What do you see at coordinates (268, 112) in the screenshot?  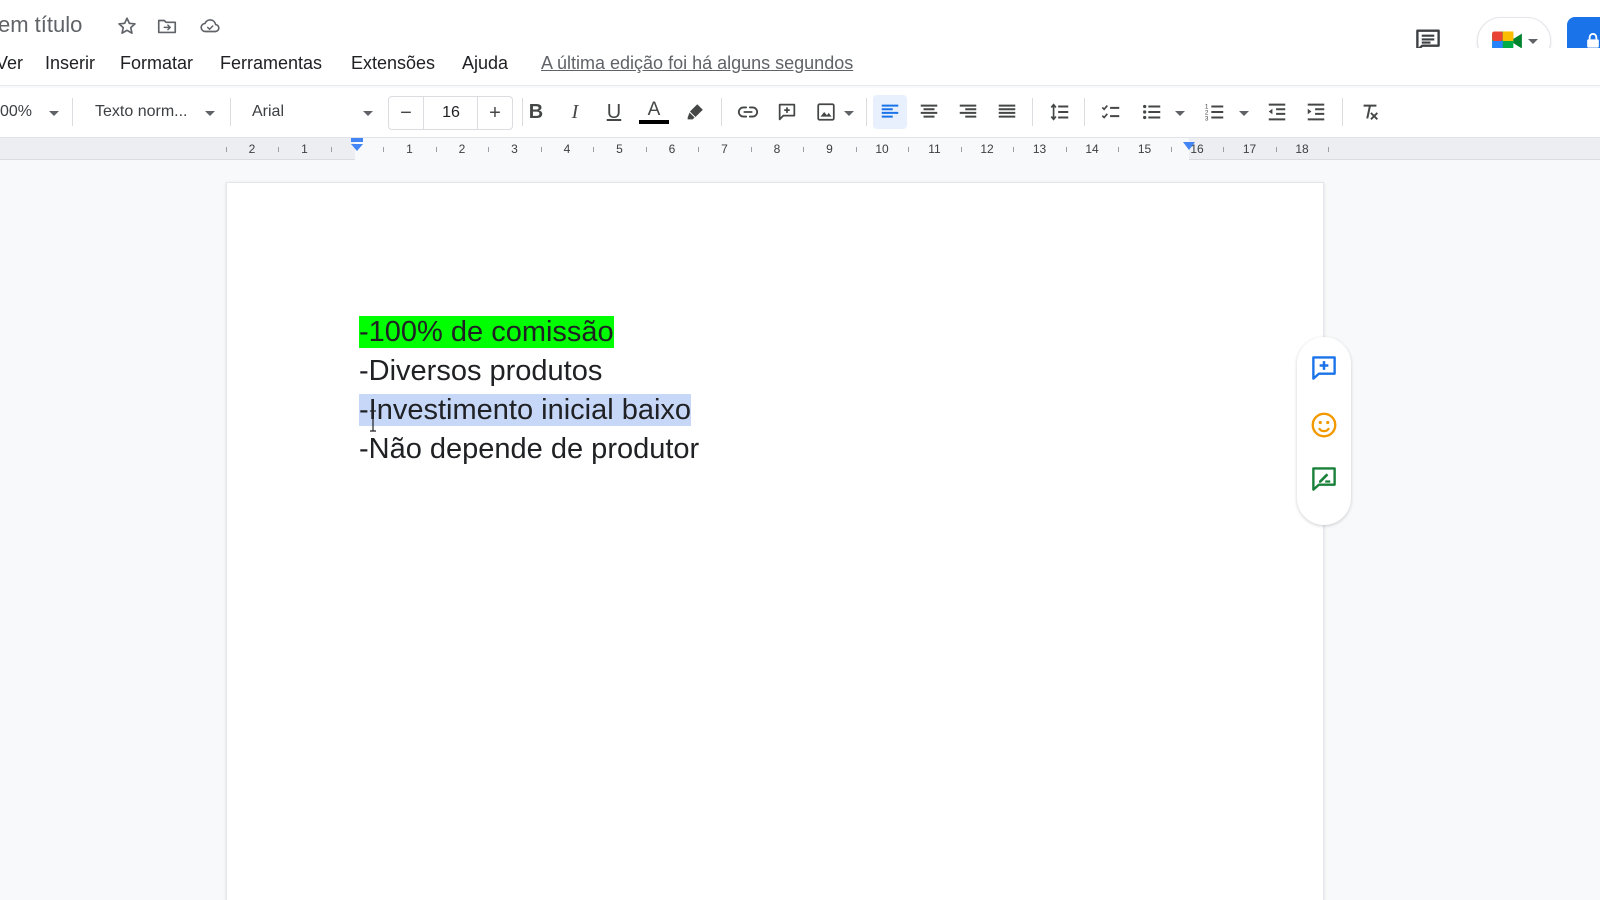 I see `font-family-select: Arial` at bounding box center [268, 112].